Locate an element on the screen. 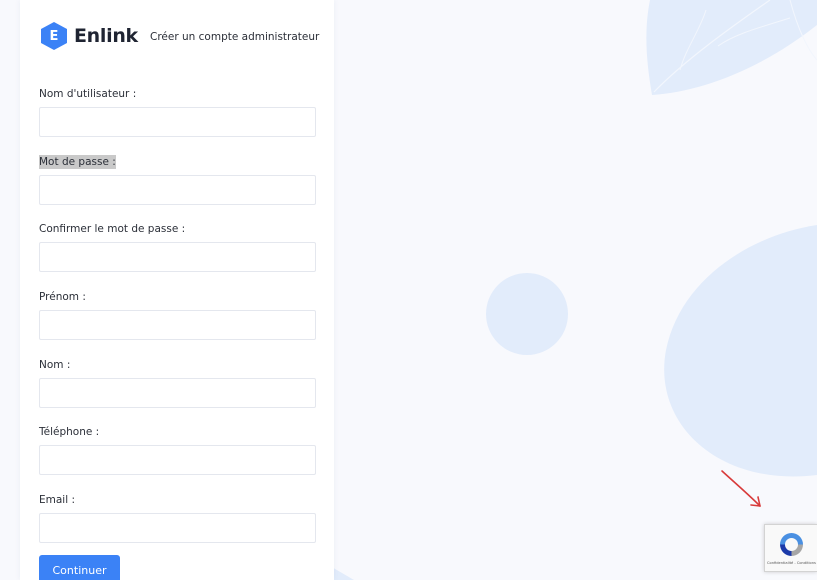 The width and height of the screenshot is (817, 580). last-name-label: Nom : is located at coordinates (55, 365).